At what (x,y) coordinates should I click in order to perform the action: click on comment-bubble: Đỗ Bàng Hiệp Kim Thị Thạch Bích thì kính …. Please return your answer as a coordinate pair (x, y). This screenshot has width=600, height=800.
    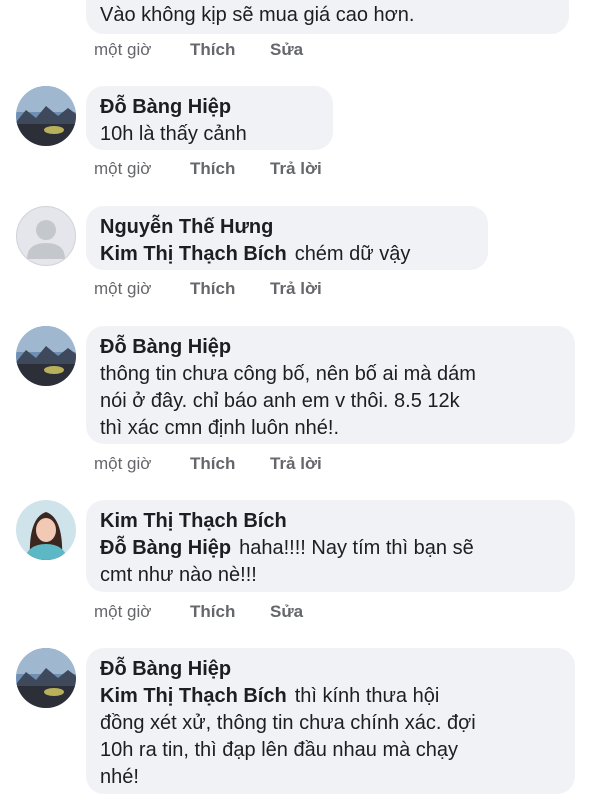
    Looking at the image, I should click on (330, 721).